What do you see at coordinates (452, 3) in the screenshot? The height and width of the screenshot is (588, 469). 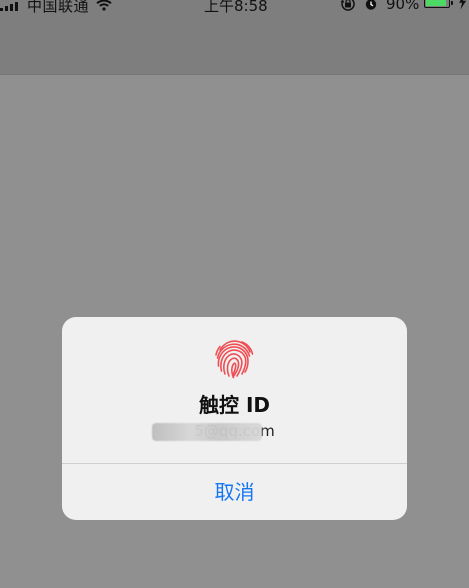 I see `battery-cap` at bounding box center [452, 3].